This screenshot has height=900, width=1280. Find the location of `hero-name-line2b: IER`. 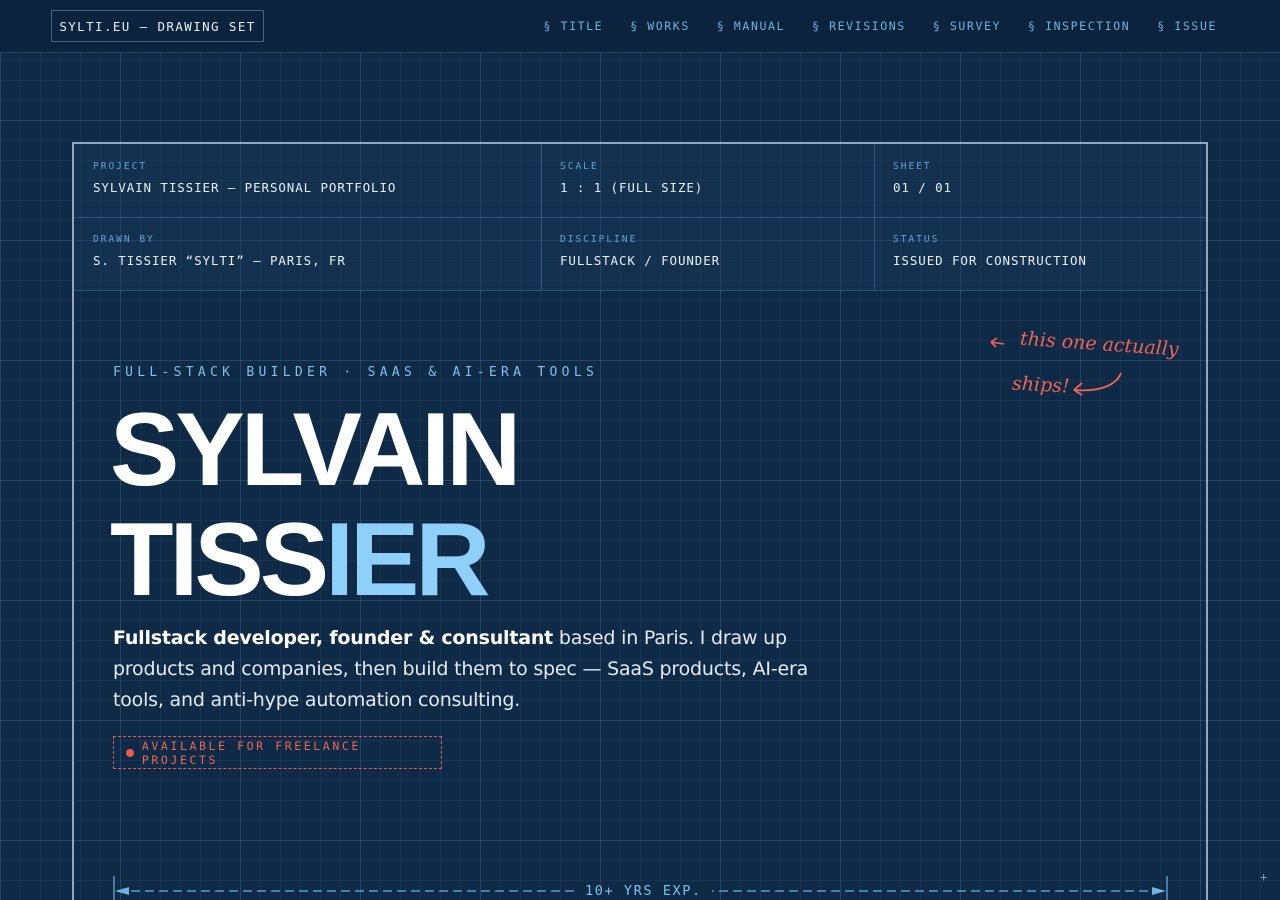

hero-name-line2b: IER is located at coordinates (407, 560).